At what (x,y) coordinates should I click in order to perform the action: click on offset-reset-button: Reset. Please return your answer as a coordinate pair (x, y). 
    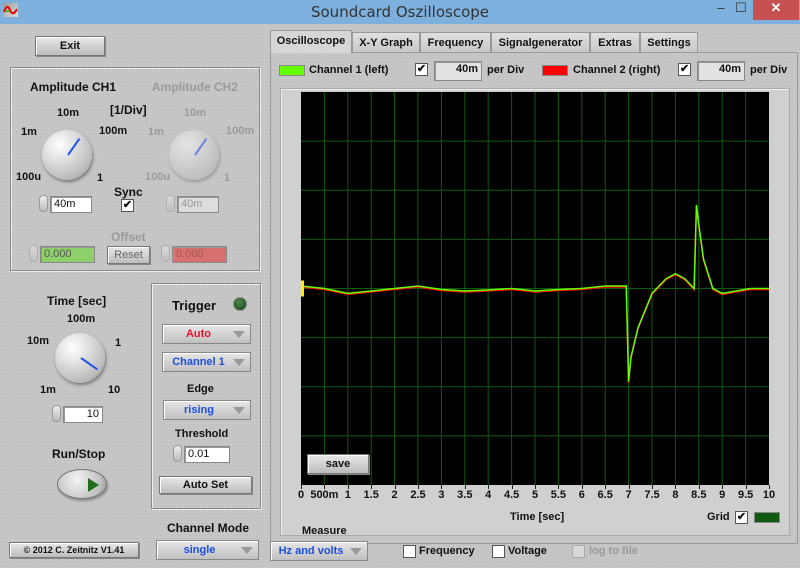
    Looking at the image, I should click on (128, 255).